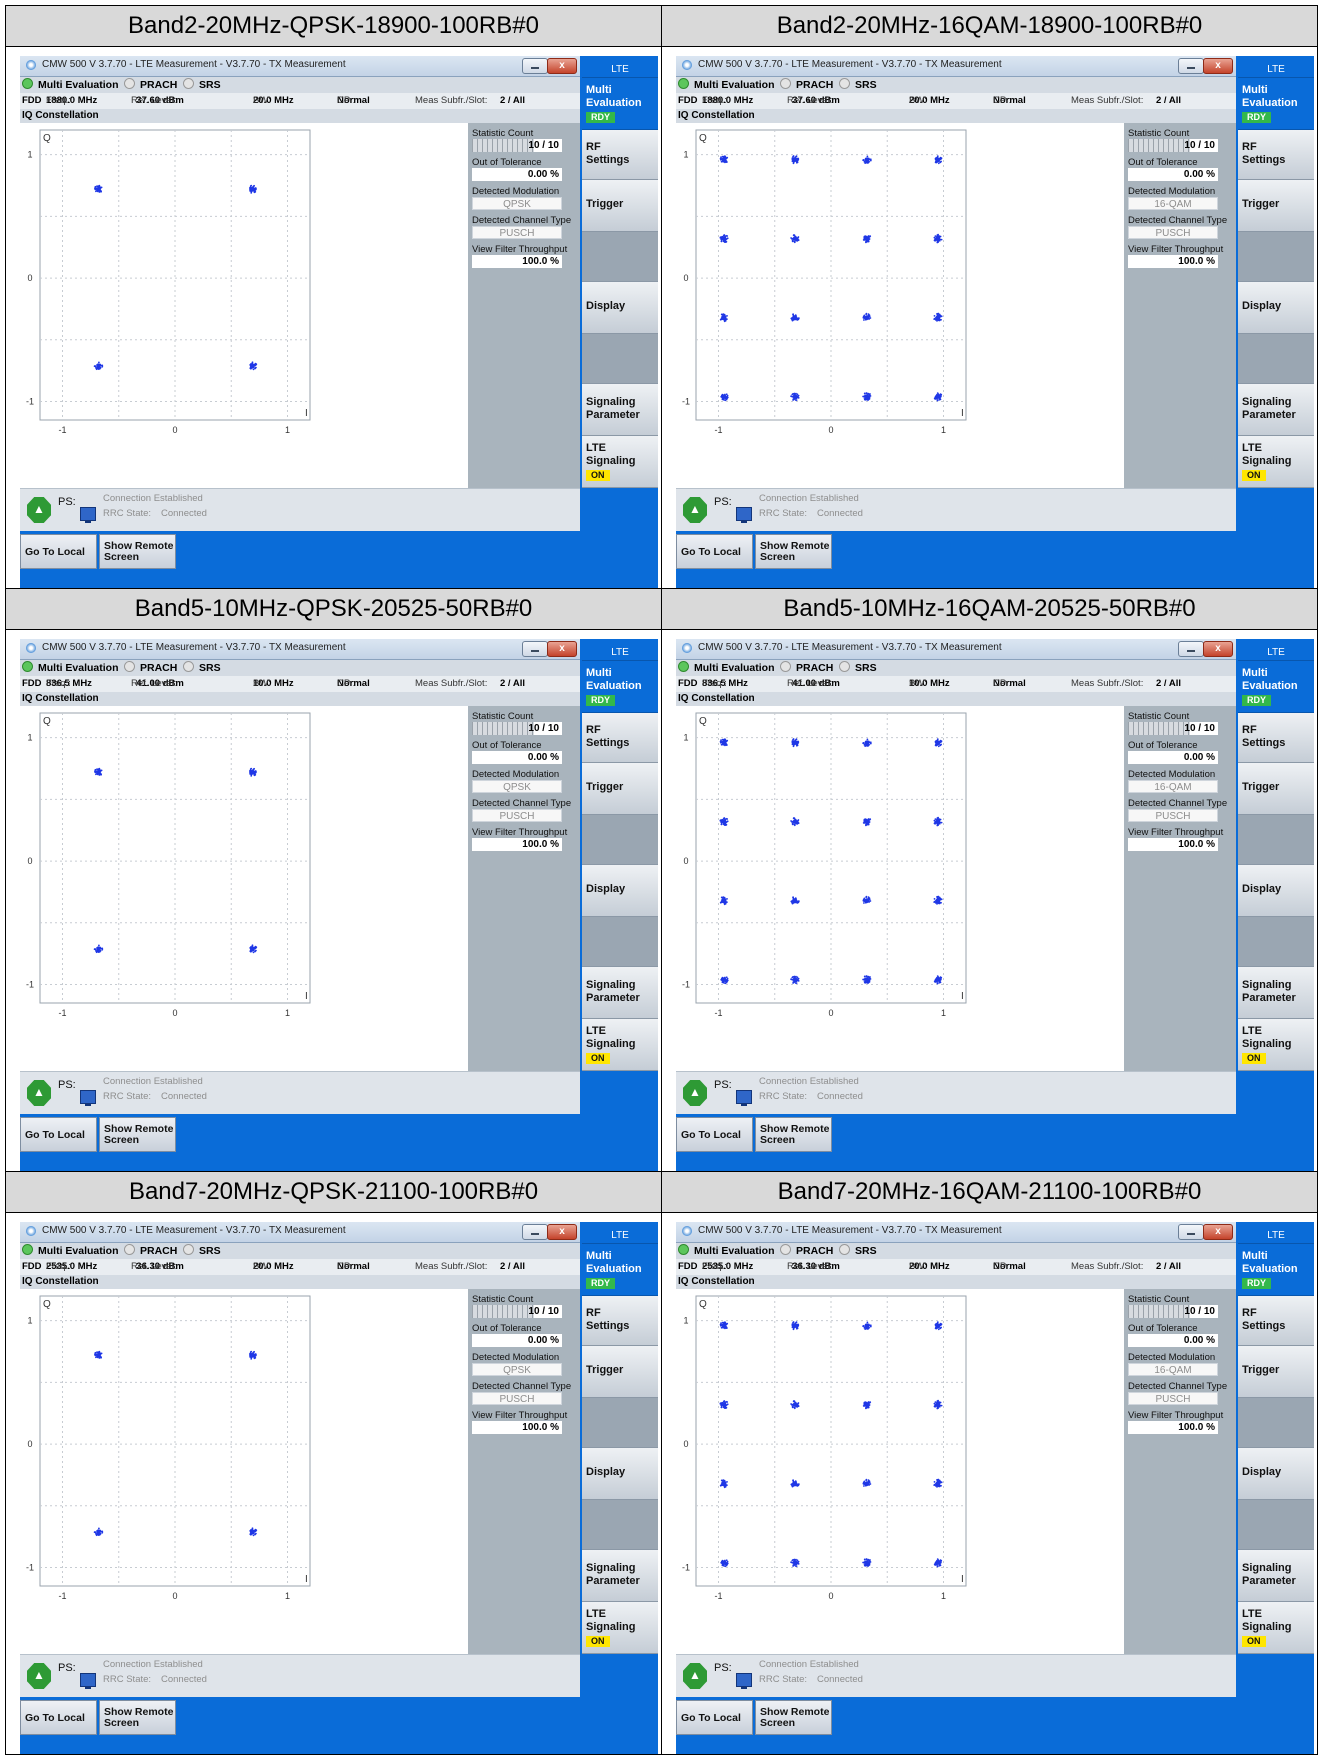 The image size is (1320, 1755). I want to click on rdy-badge: RDY, so click(601, 117).